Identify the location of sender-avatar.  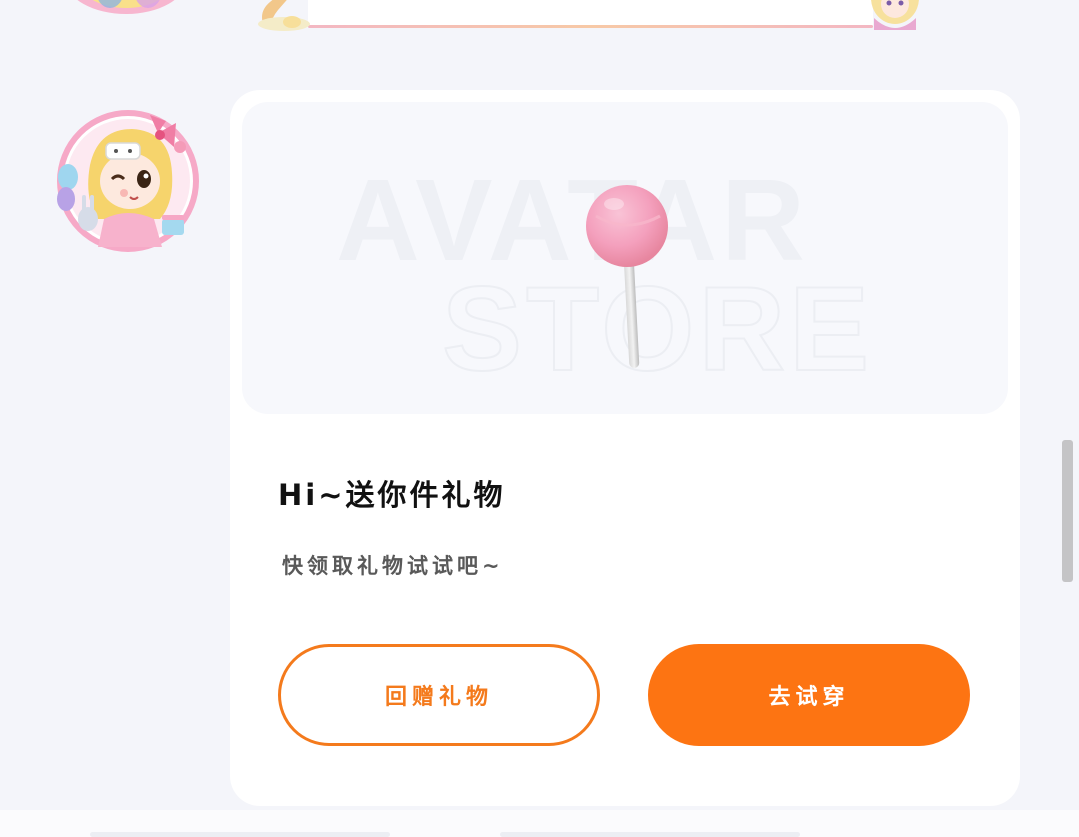
(128, 181).